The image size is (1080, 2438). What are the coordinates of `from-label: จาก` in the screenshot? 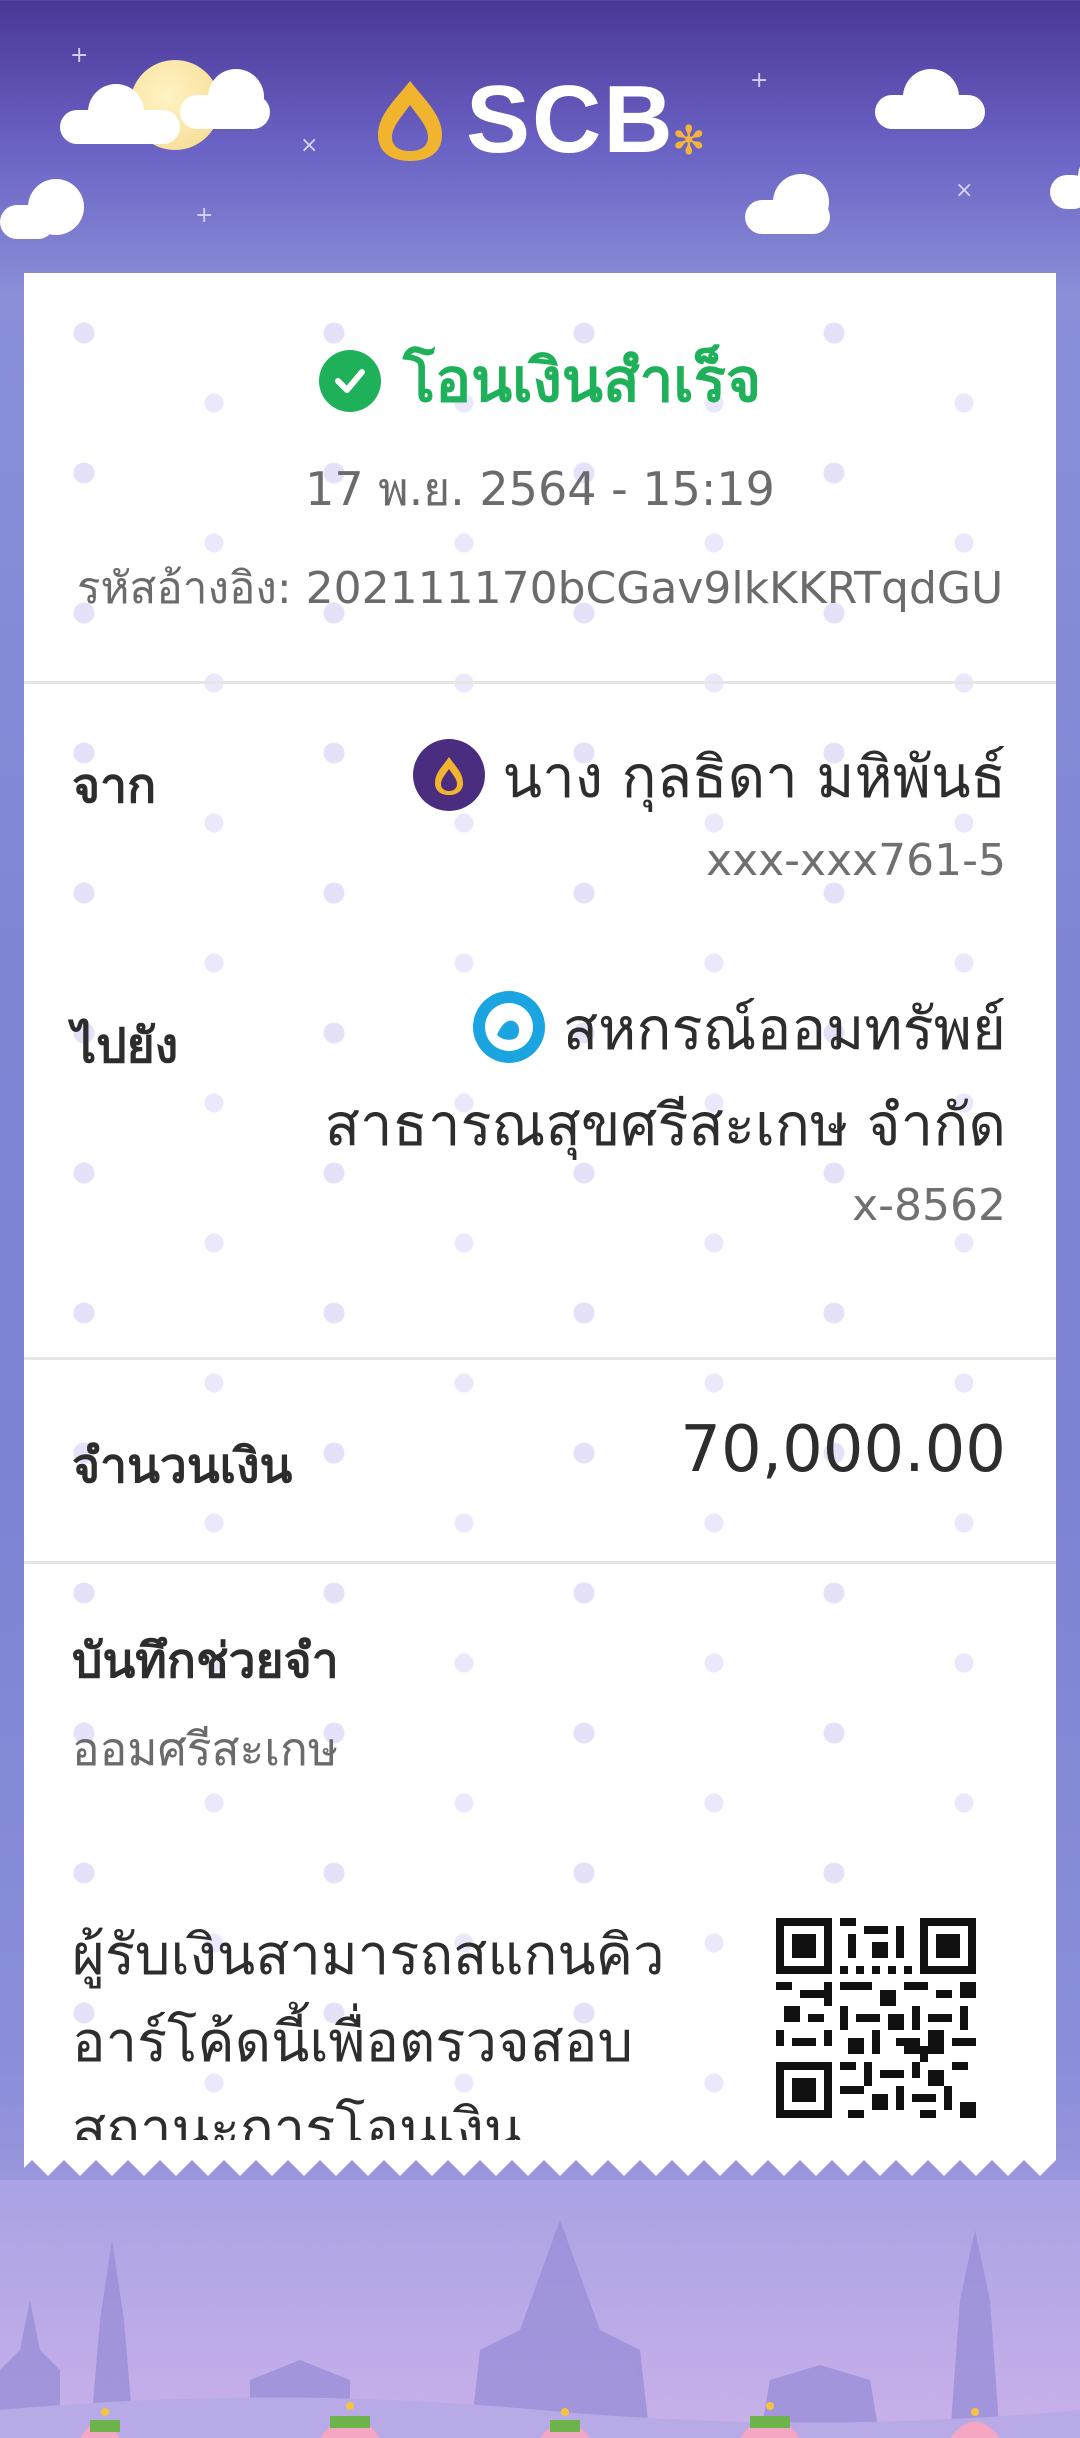 It's located at (114, 786).